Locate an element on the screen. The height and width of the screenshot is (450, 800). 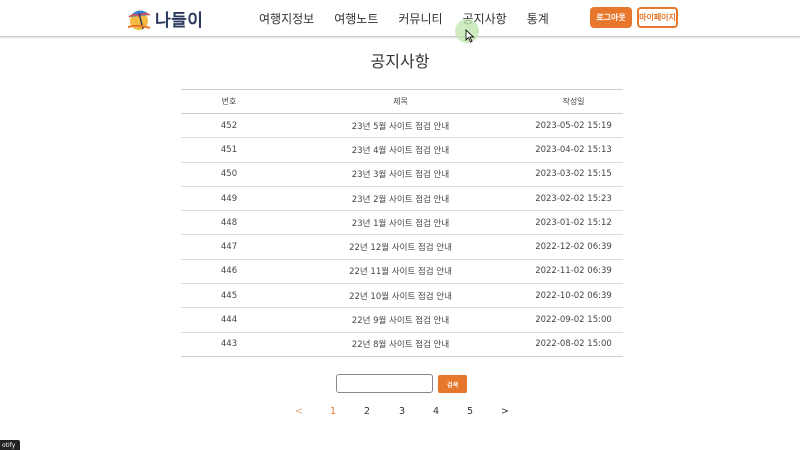
row-title-link: 23년 1월 사이트 점검 안내 is located at coordinates (400, 223).